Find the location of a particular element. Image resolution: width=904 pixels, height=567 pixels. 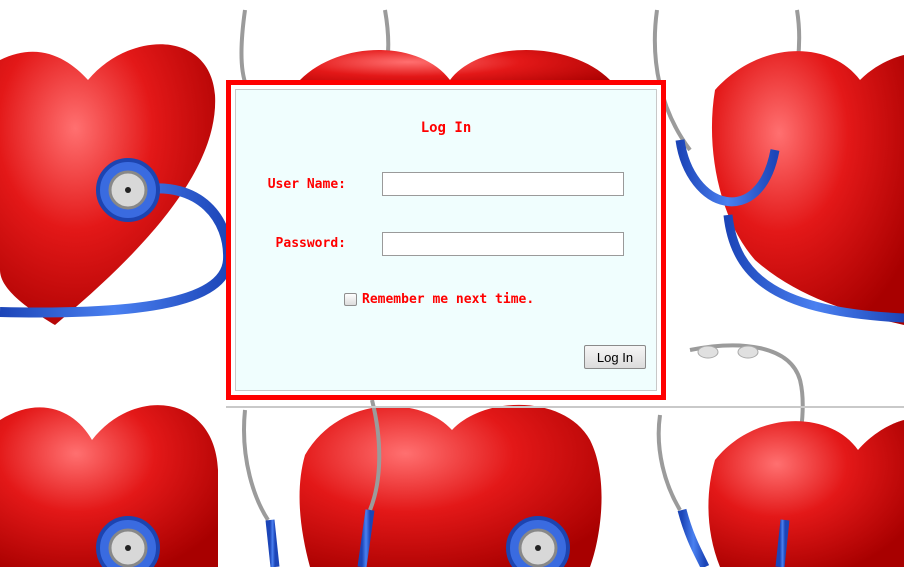

password-input is located at coordinates (503, 244).